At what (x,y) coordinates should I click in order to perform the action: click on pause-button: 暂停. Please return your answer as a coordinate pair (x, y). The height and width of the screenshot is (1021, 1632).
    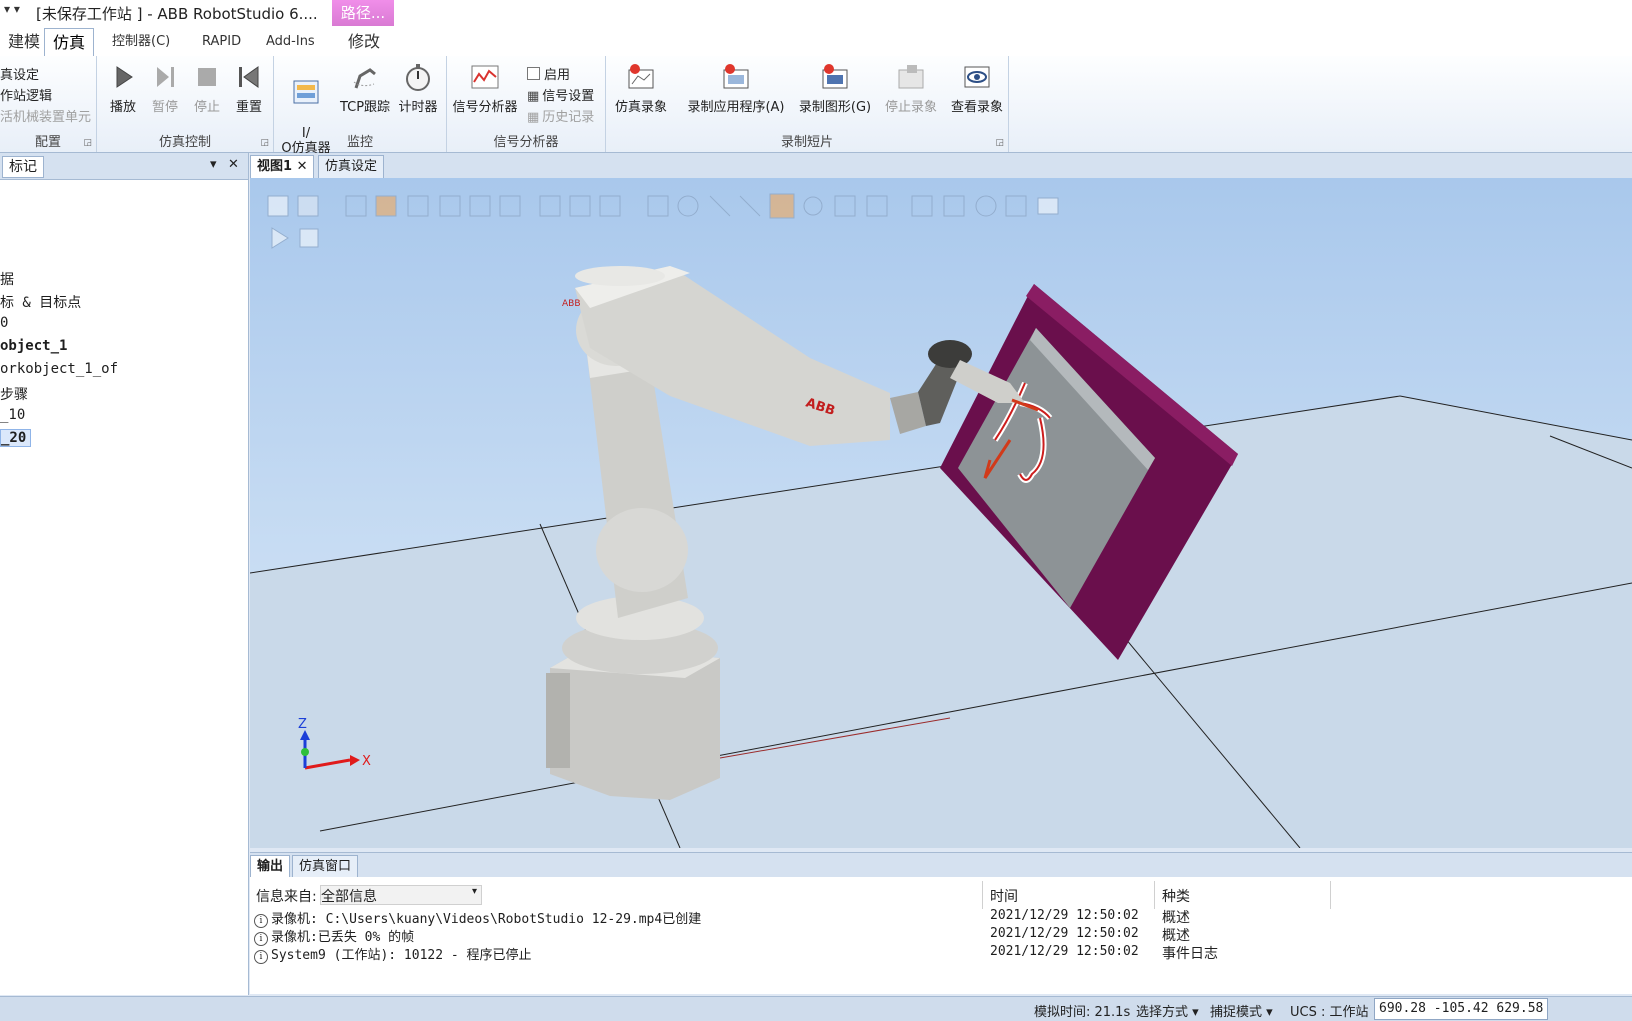
    Looking at the image, I should click on (165, 88).